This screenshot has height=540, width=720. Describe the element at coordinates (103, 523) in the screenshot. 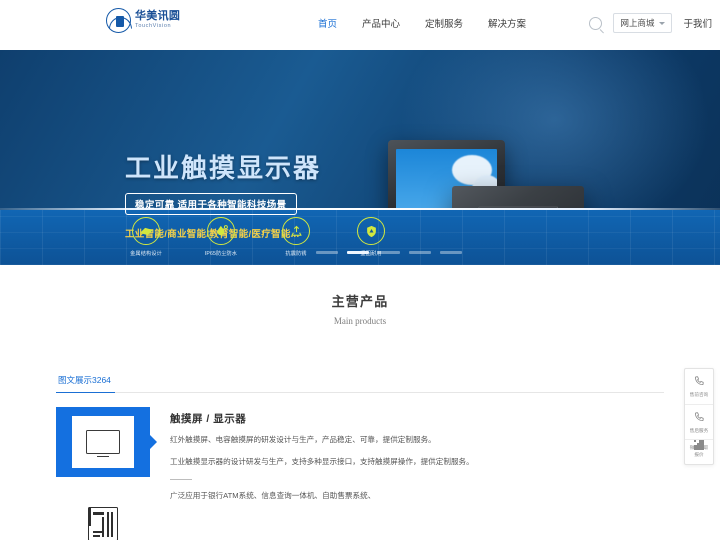

I see `industrial-pc-icon` at that location.